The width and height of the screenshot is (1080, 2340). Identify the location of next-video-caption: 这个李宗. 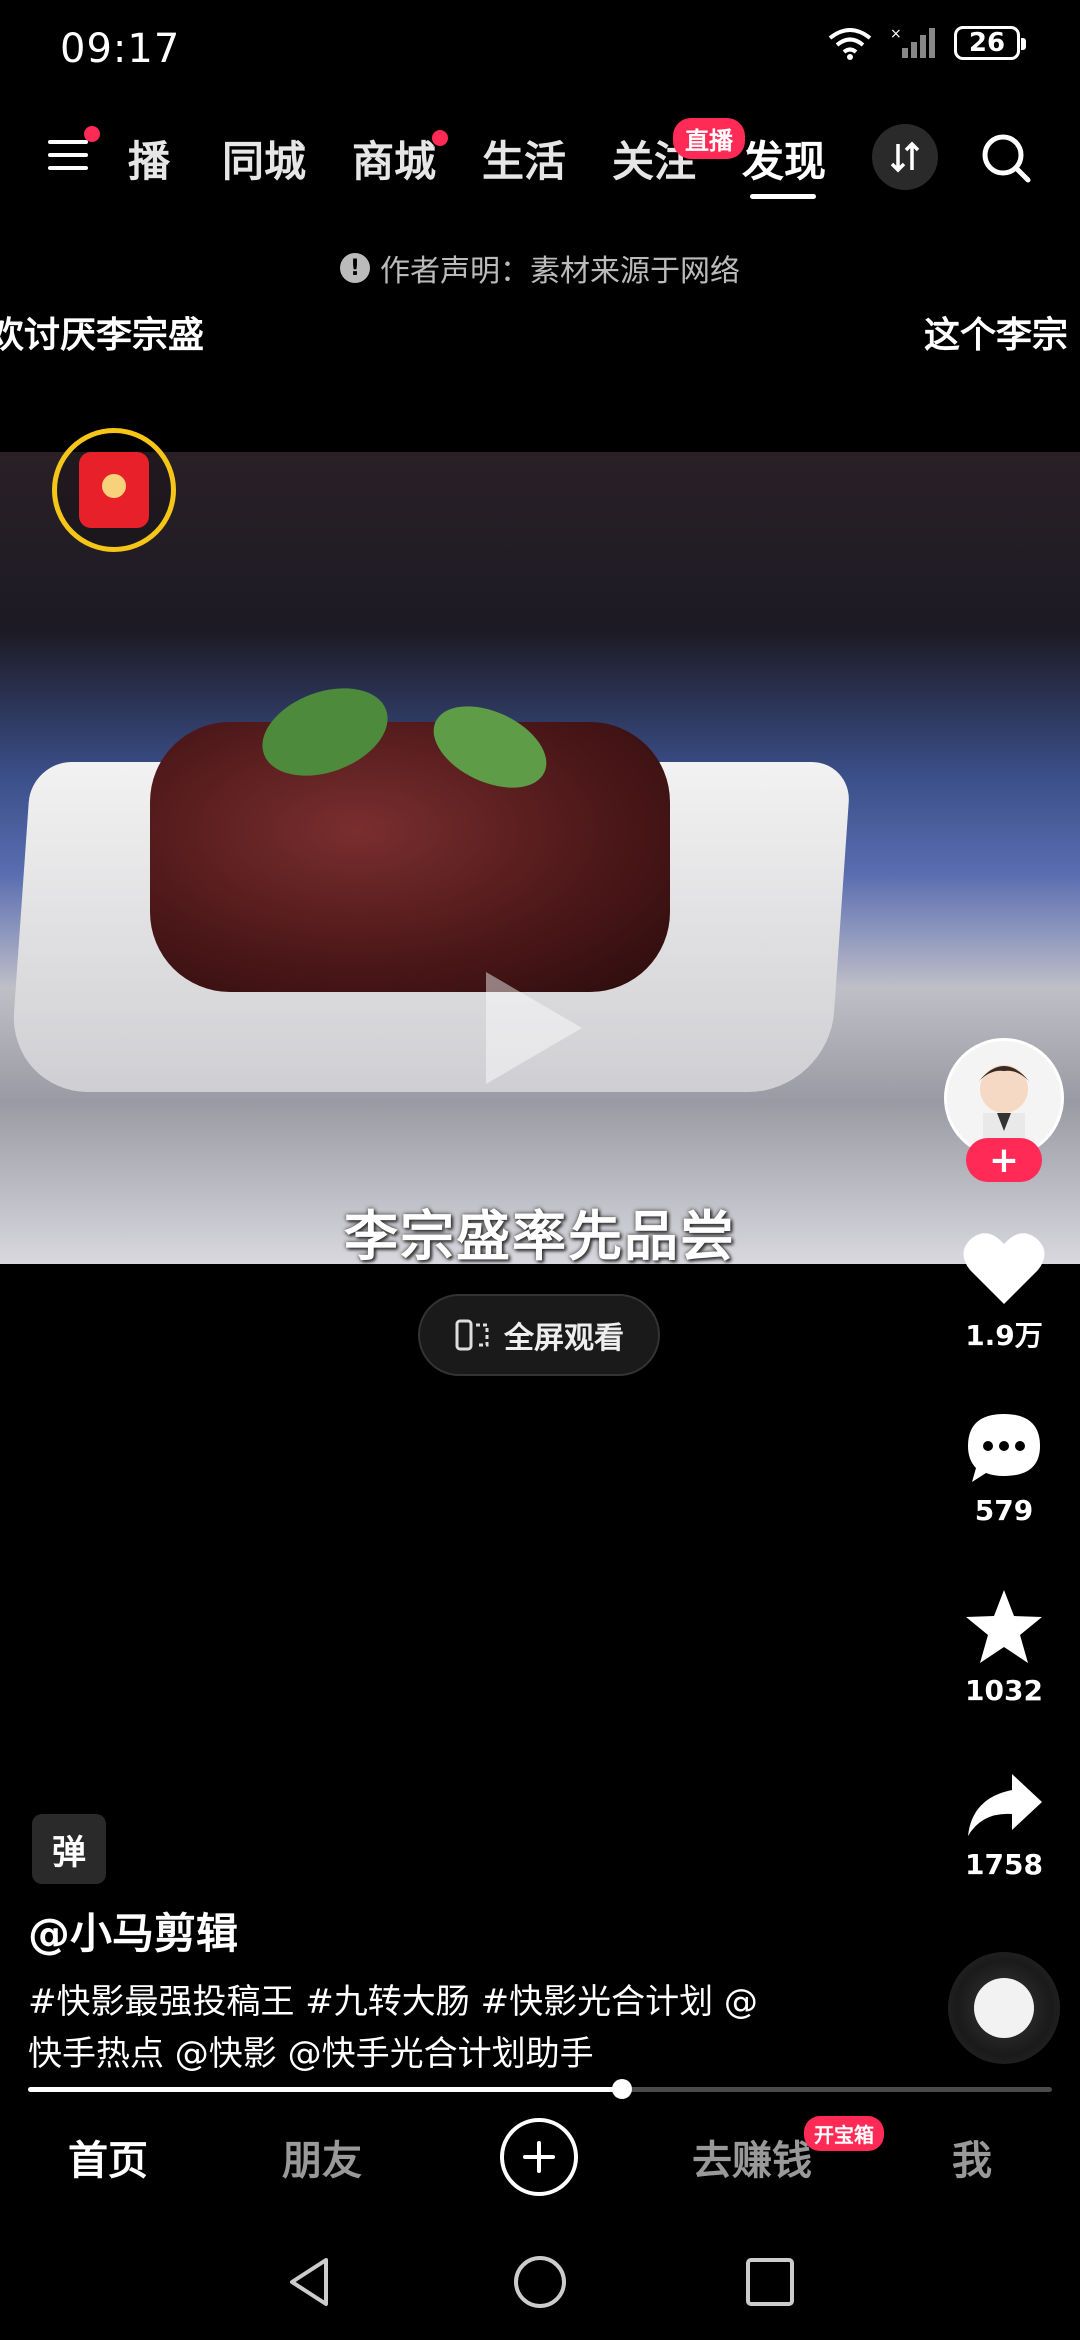
(996, 335).